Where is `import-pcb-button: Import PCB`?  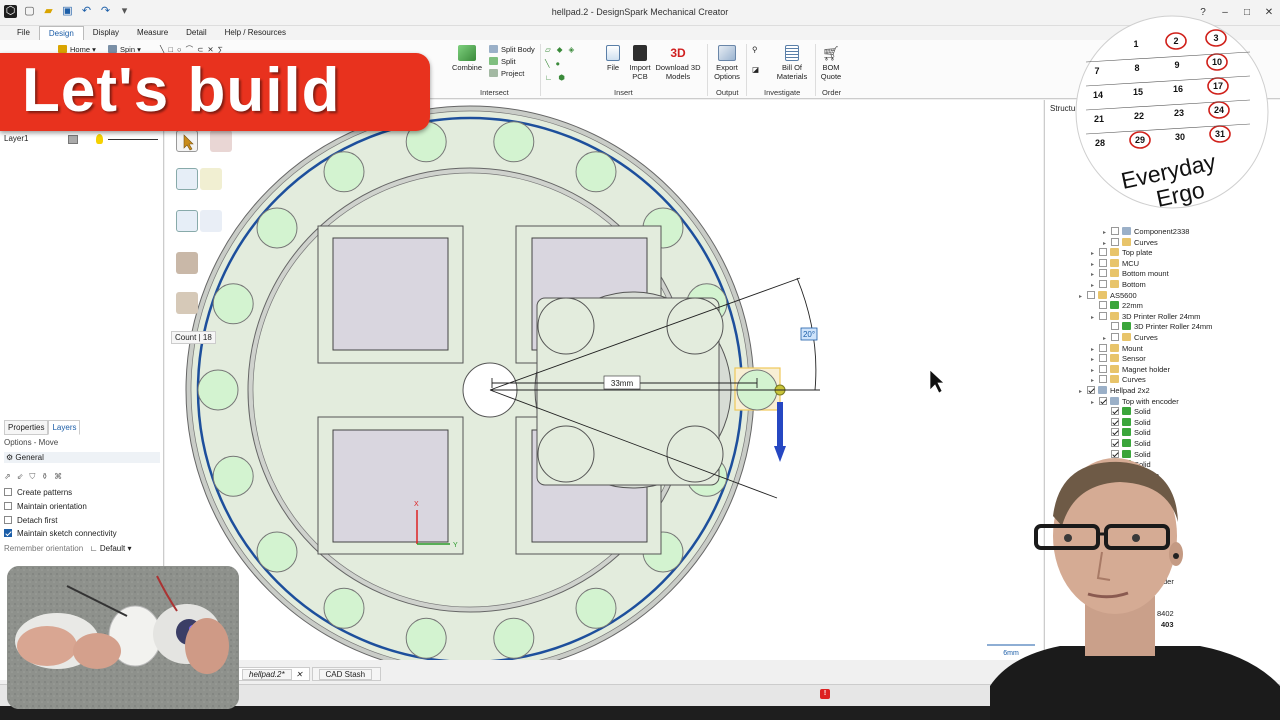
import-pcb-button: Import PCB is located at coordinates (640, 63).